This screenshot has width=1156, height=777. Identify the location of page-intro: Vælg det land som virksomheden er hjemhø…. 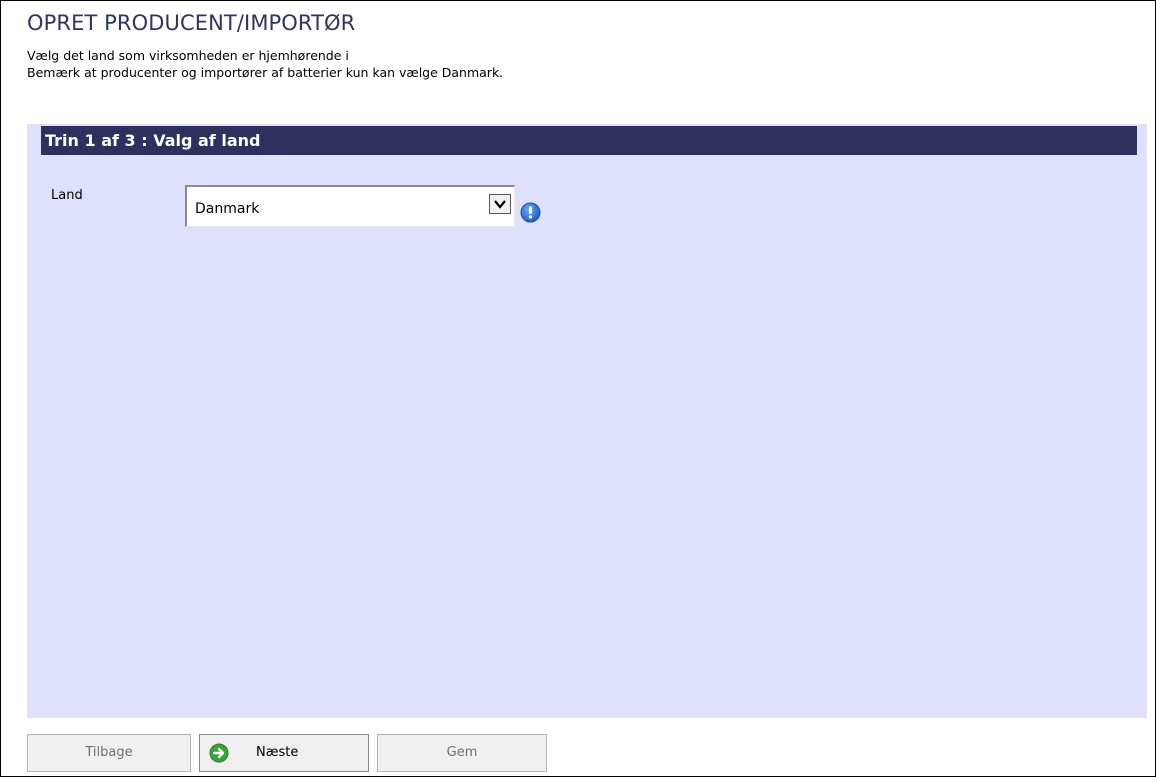
(265, 64).